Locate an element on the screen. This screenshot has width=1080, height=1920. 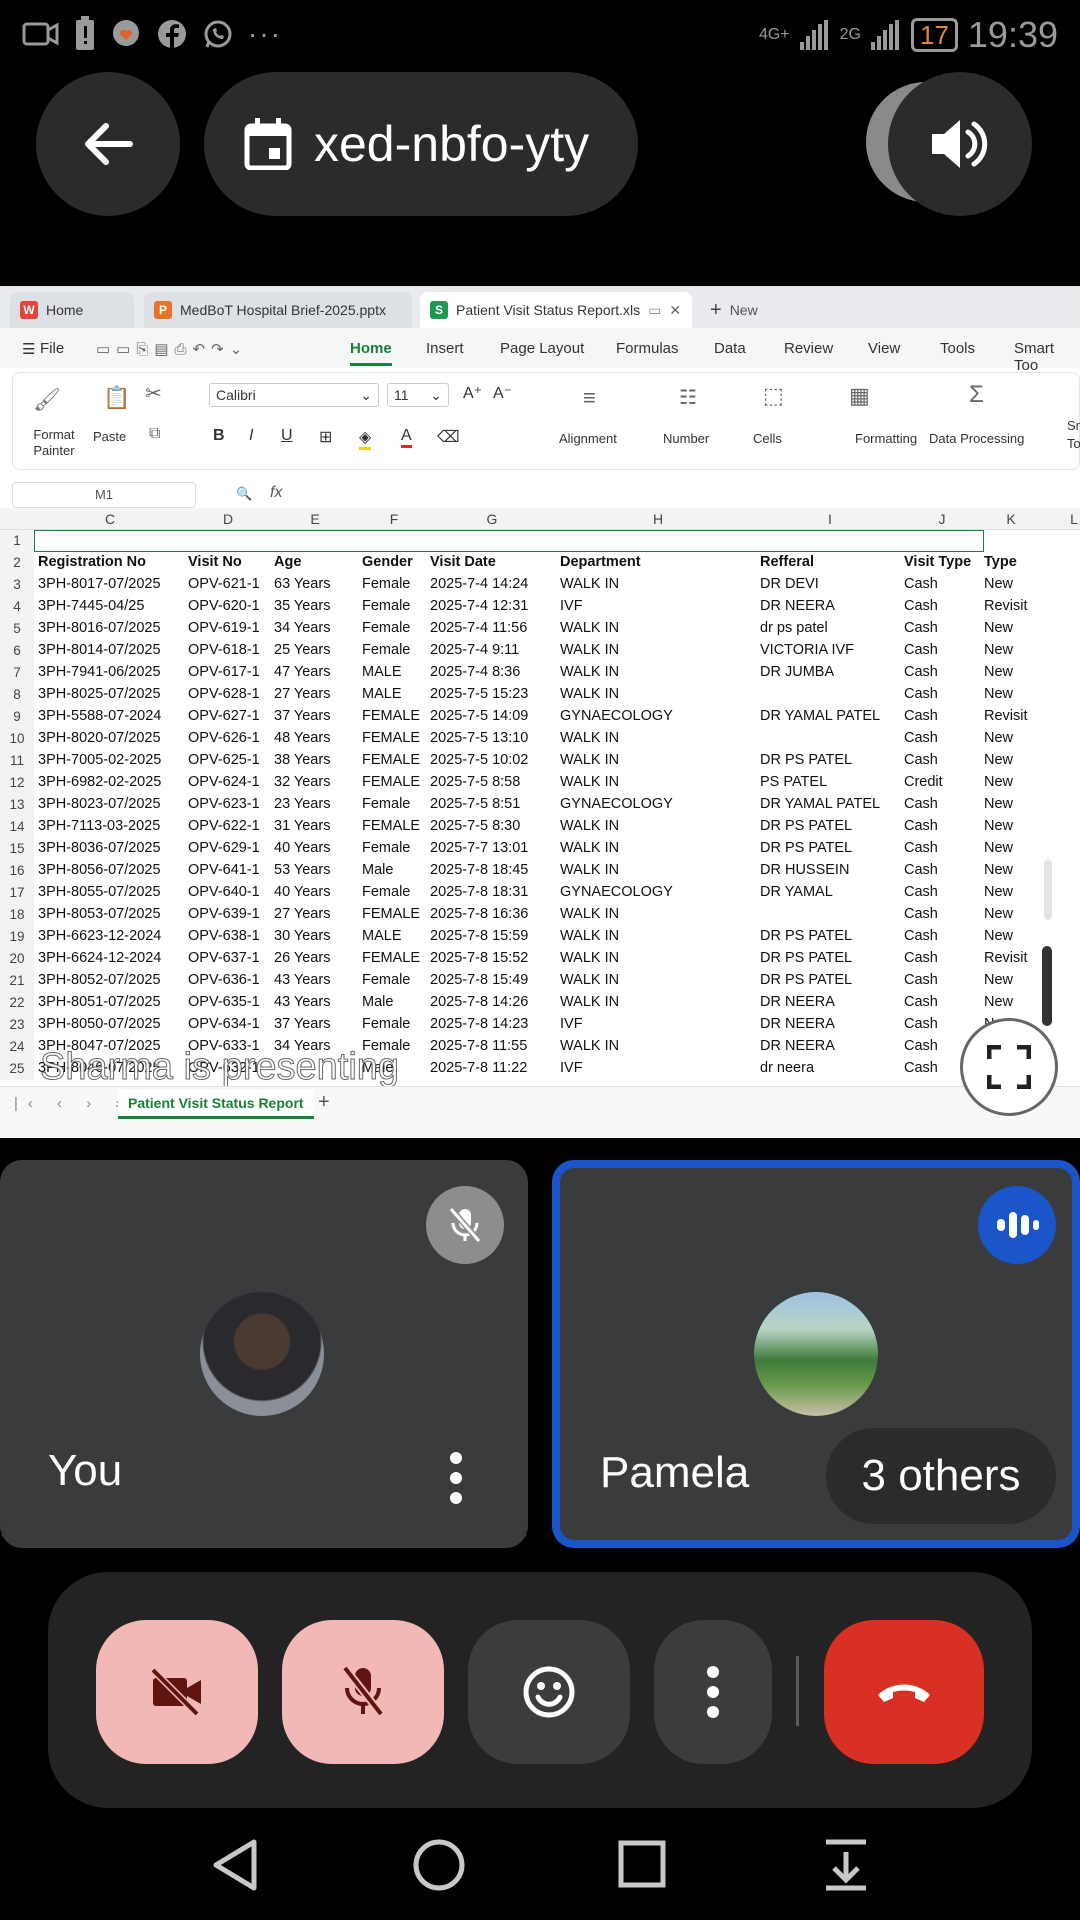
table-cell: DR YAMAL PATEL is located at coordinates (820, 804).